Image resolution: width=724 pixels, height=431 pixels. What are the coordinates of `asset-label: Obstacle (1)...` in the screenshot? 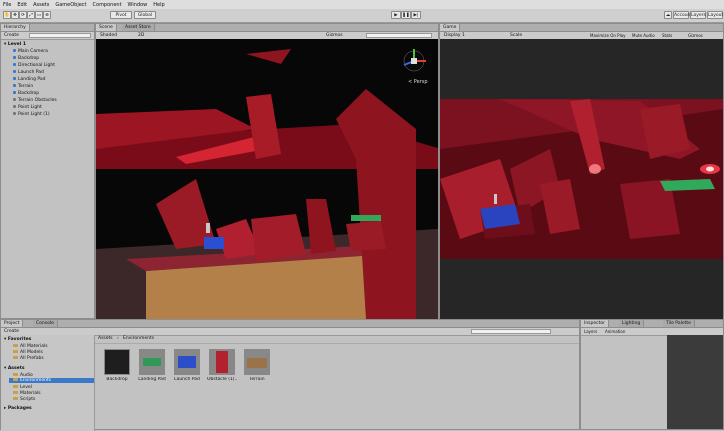 It's located at (222, 379).